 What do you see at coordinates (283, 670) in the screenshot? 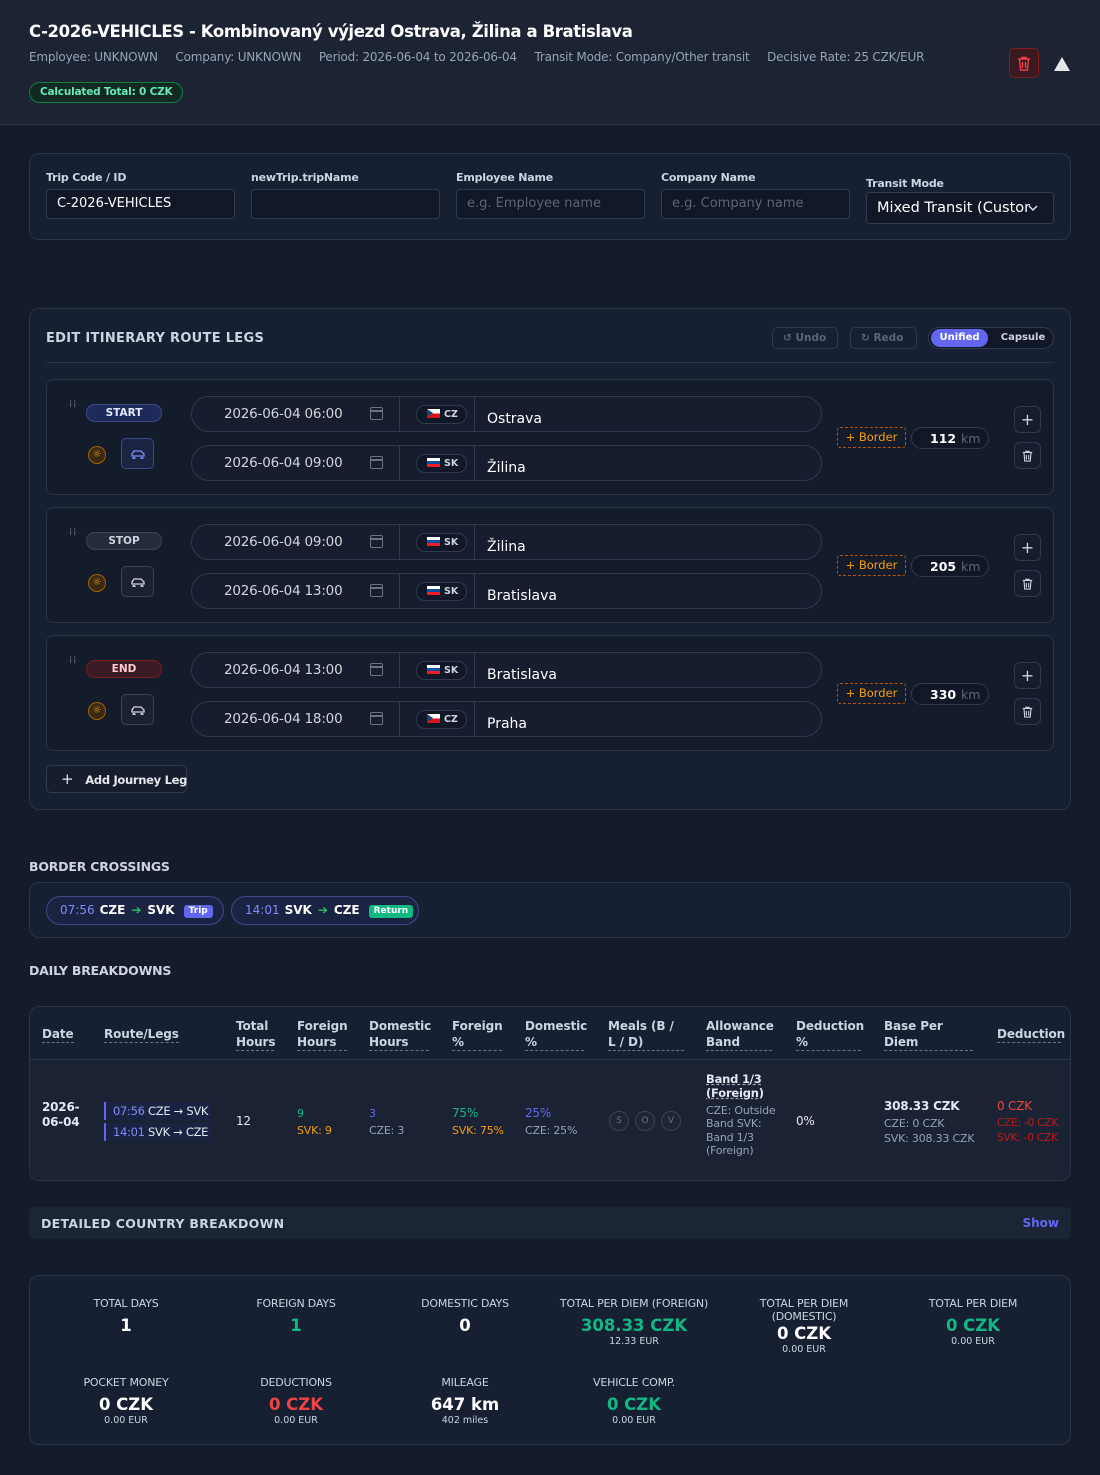
I see `from-datetime: 2026-06-04 13:00` at bounding box center [283, 670].